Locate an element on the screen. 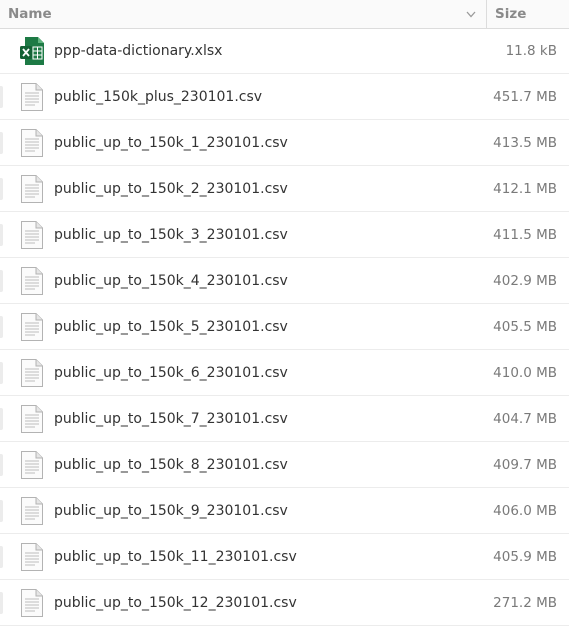 This screenshot has height=626, width=569. file-size: 405.9 MB is located at coordinates (525, 556).